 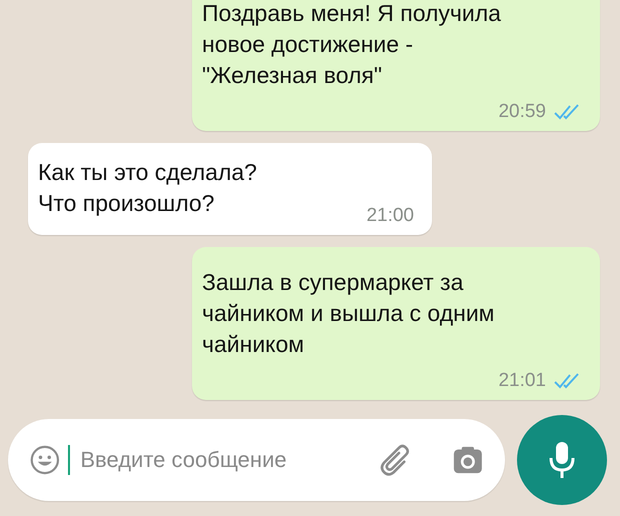 What do you see at coordinates (522, 381) in the screenshot?
I see `message-time: 21:01` at bounding box center [522, 381].